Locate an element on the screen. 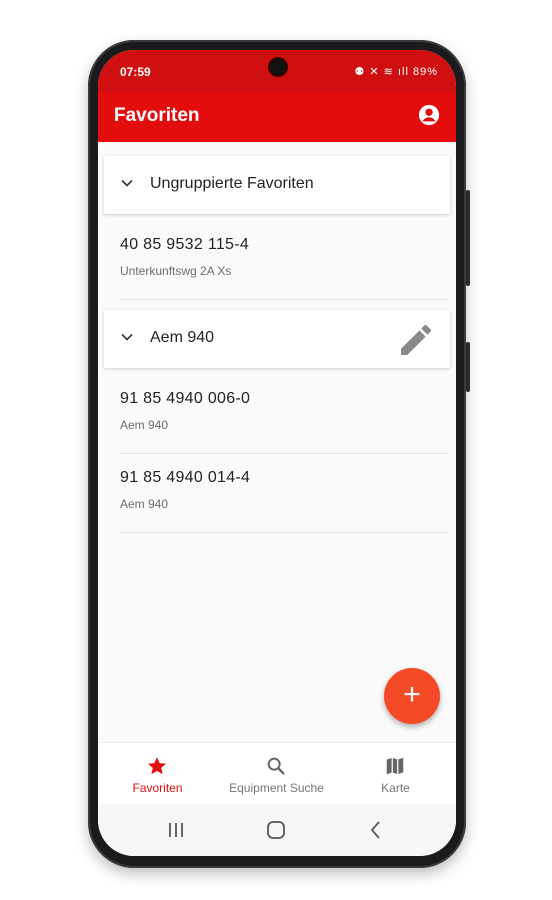 Image resolution: width=552 pixels, height=900 pixels. equipment-number: 91 85 4940 006-0 is located at coordinates (185, 398).